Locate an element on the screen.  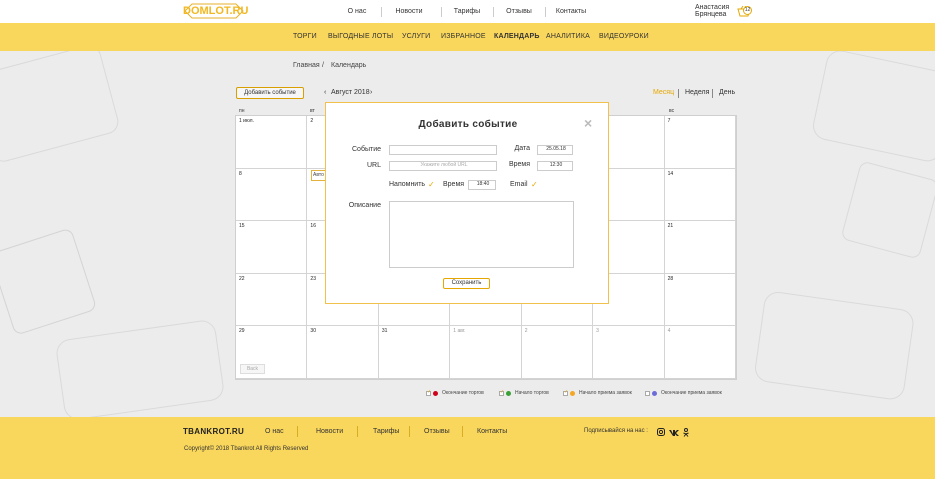
main-nav-favorites: ИЗБРАННОЕ is located at coordinates (463, 36).